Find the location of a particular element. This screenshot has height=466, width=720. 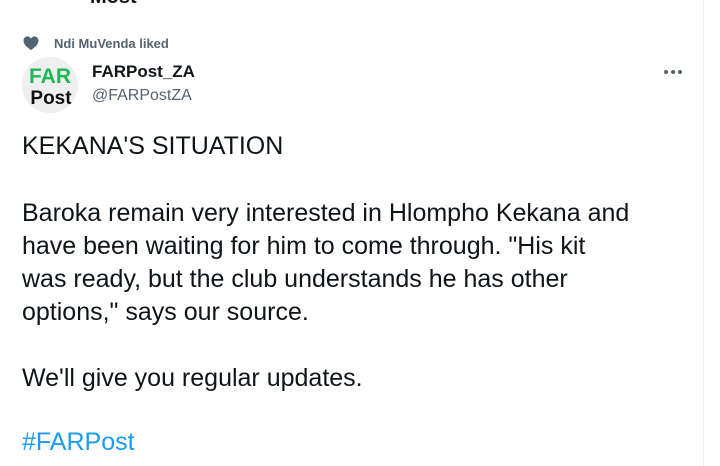

tweet-paragraph: We'll give you regular updates. is located at coordinates (192, 378).